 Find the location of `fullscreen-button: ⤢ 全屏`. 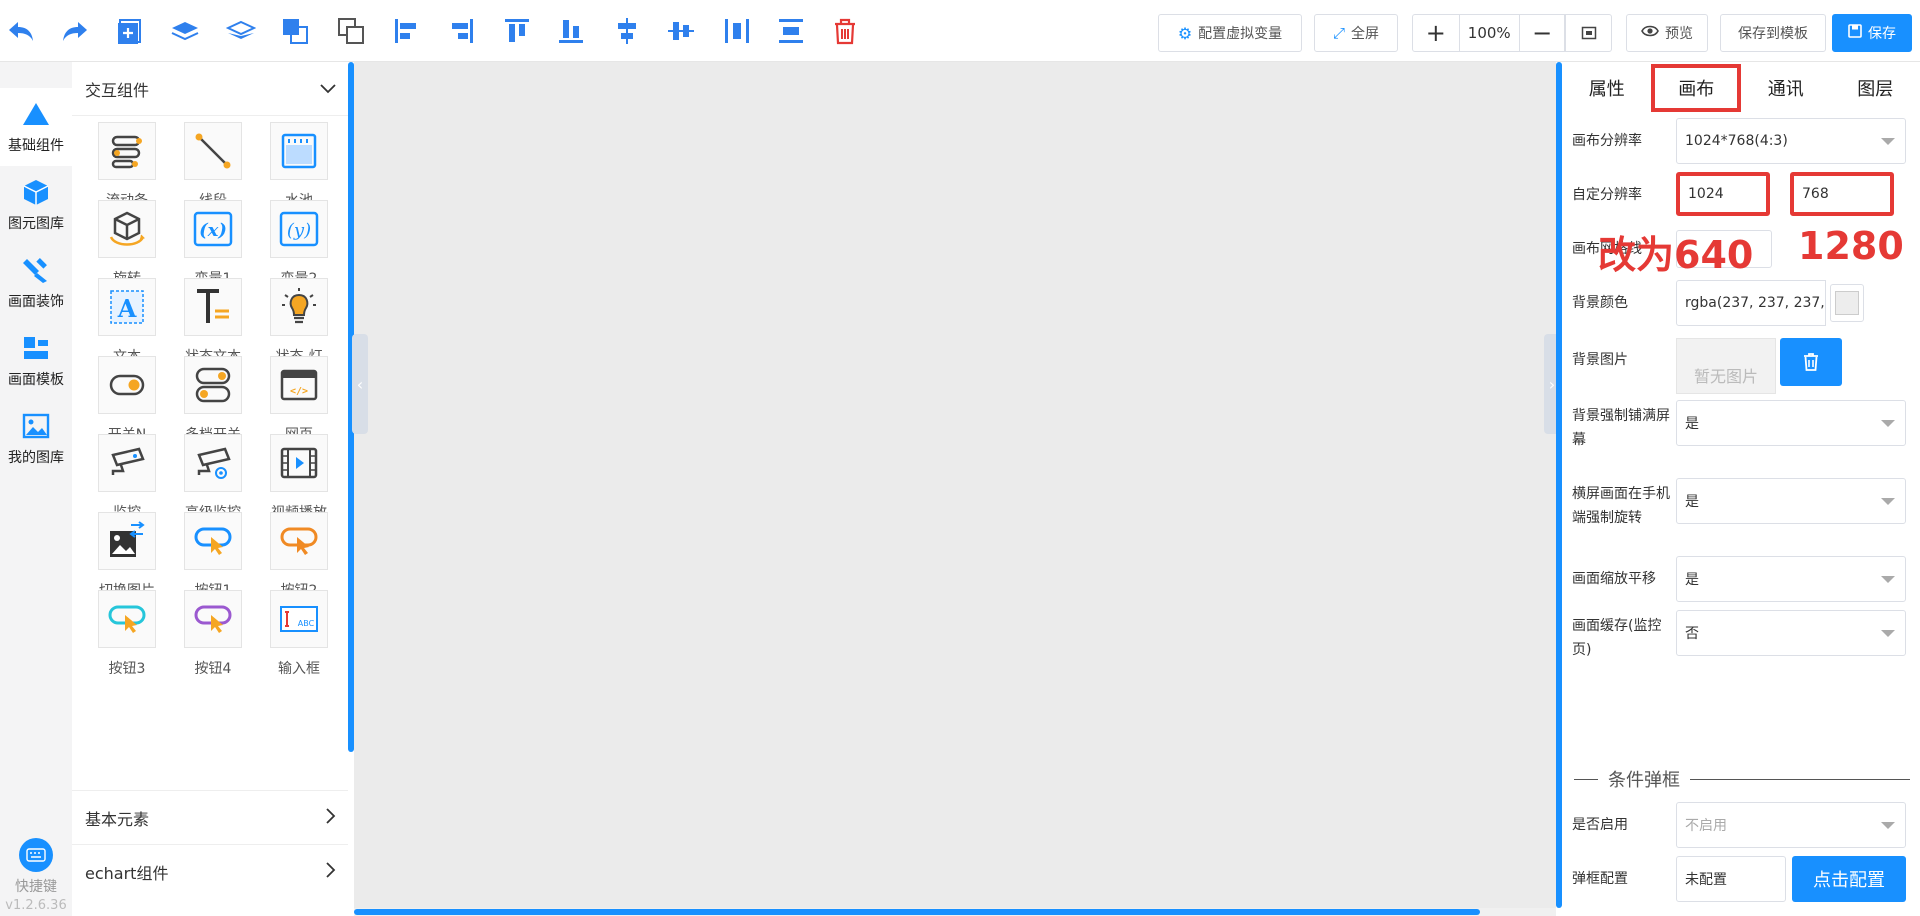

fullscreen-button: ⤢ 全屏 is located at coordinates (1356, 33).